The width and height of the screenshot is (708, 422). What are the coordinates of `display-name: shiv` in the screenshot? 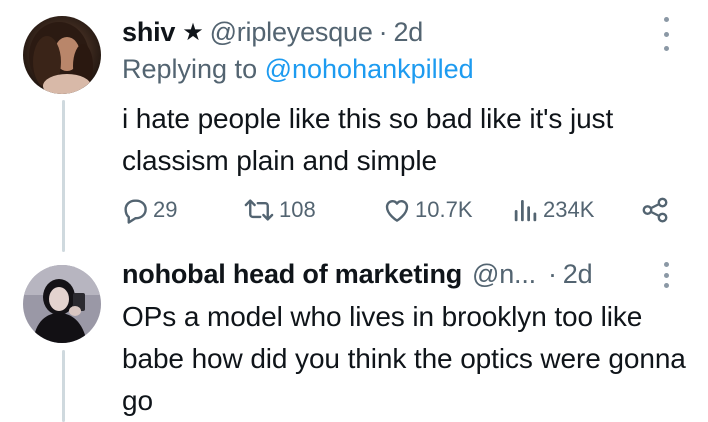 It's located at (148, 32).